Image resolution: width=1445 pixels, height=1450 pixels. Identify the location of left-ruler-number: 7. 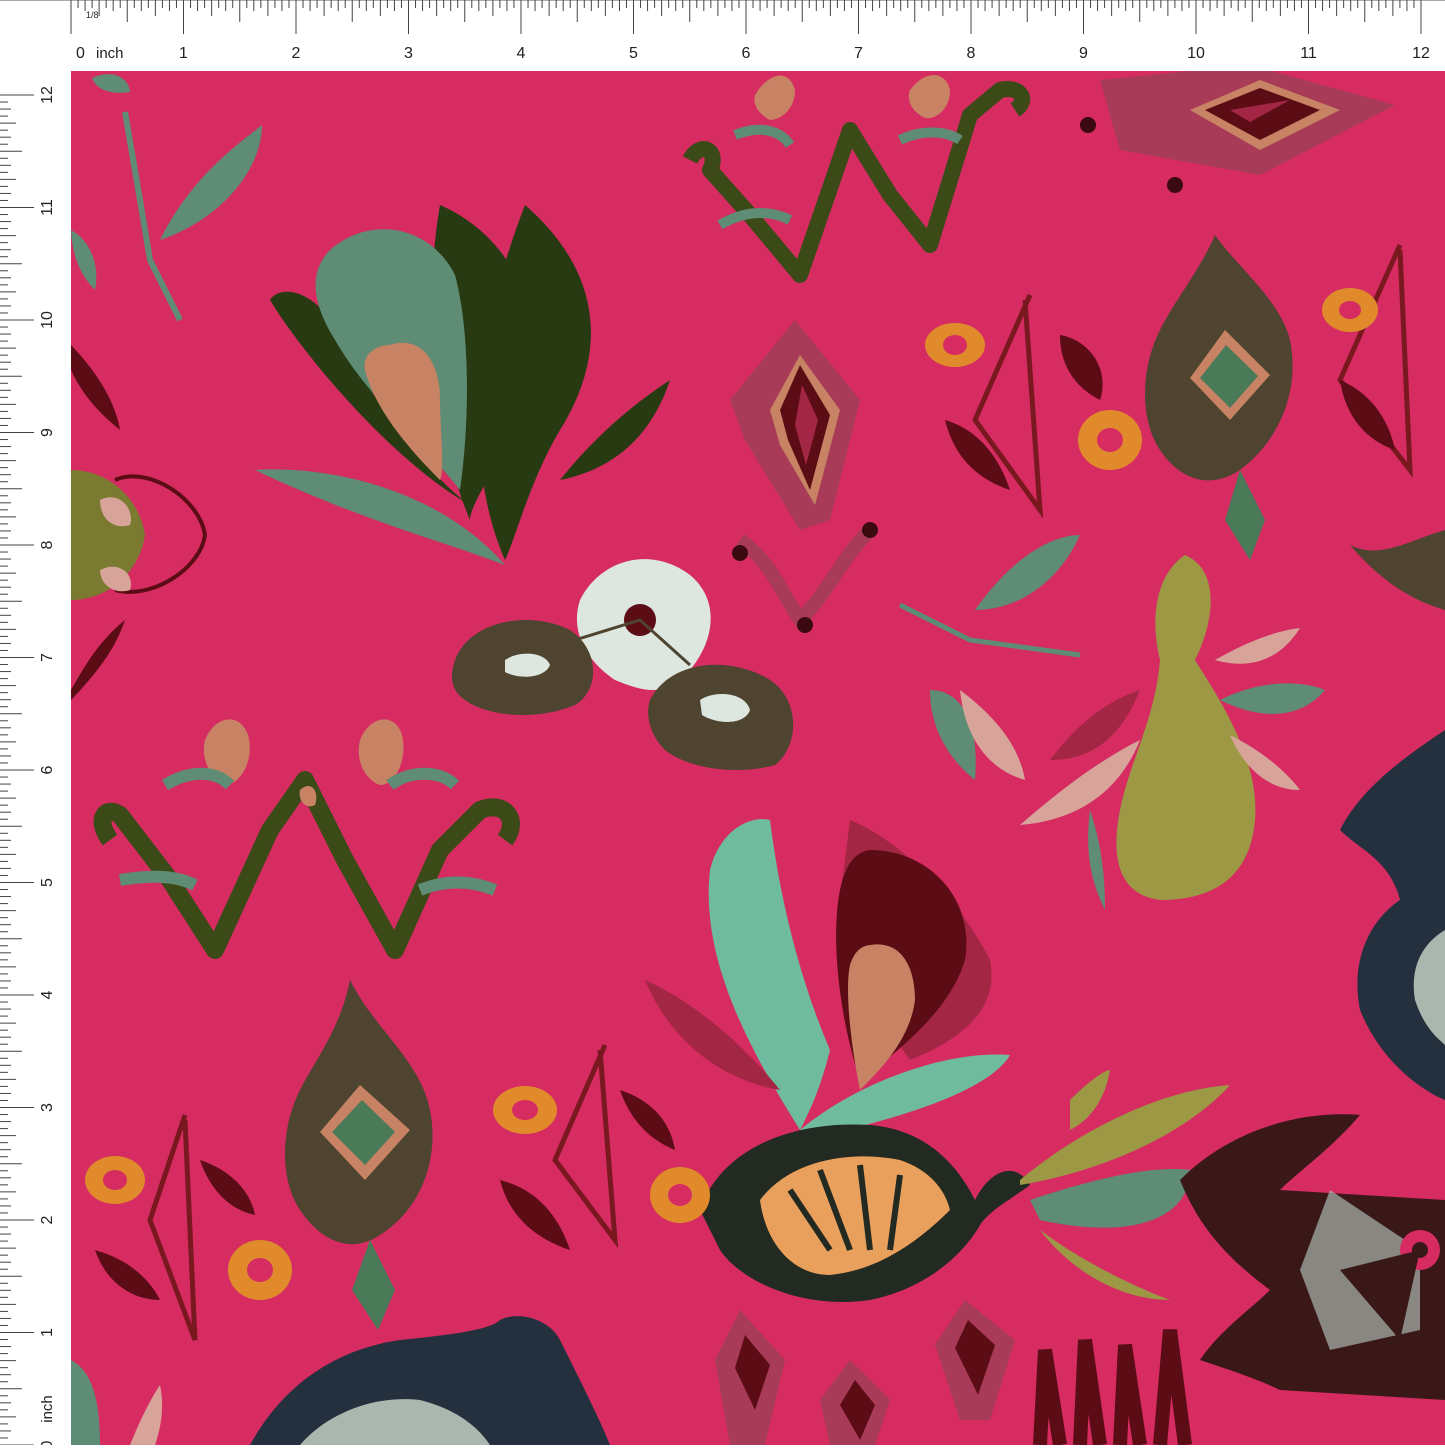
(47, 657).